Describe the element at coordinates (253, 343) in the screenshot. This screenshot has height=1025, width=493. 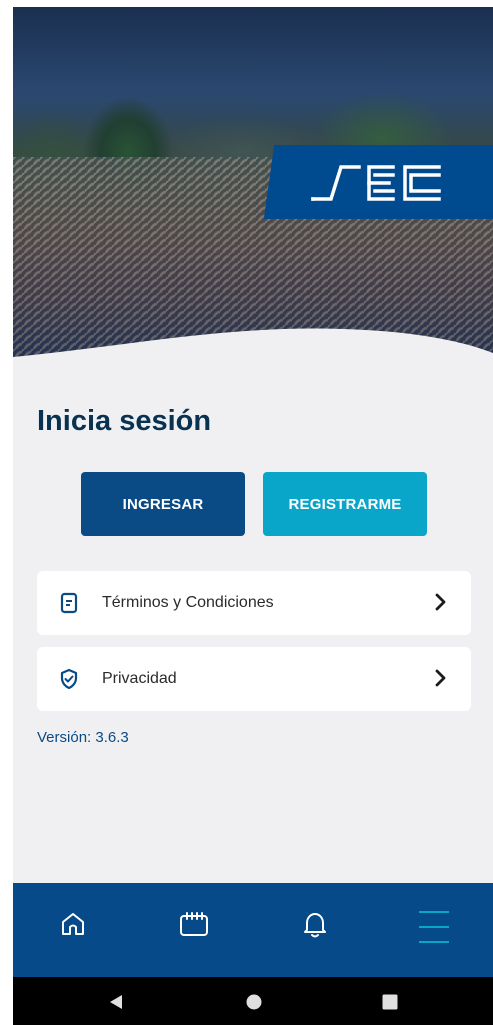
I see `hero-wave` at that location.